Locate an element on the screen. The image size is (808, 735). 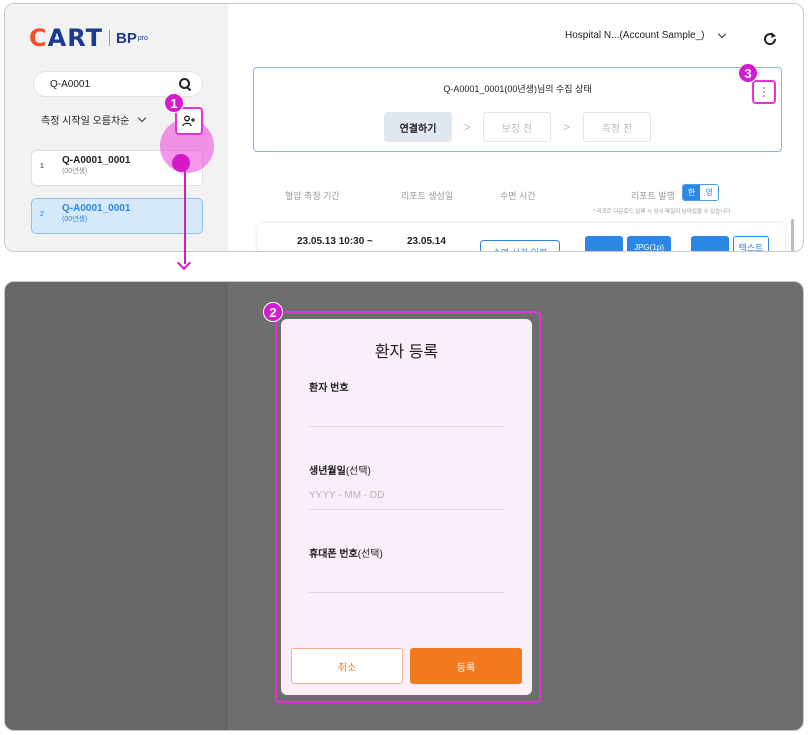
phone-field is located at coordinates (407, 592).